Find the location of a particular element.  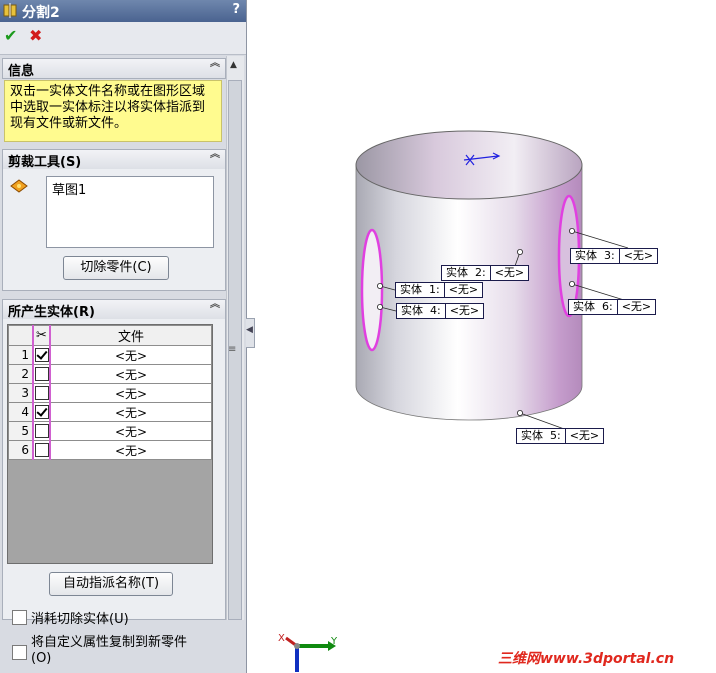

bodies-table-container: ✂ 文件 1 <无> 2 <无> 3 <无> 4 <无> 5 <无> 6 <无> is located at coordinates (110, 444).